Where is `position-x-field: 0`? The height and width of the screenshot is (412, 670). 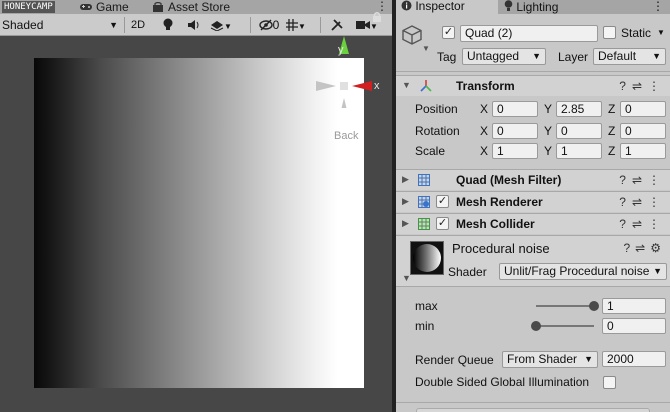 position-x-field: 0 is located at coordinates (515, 109).